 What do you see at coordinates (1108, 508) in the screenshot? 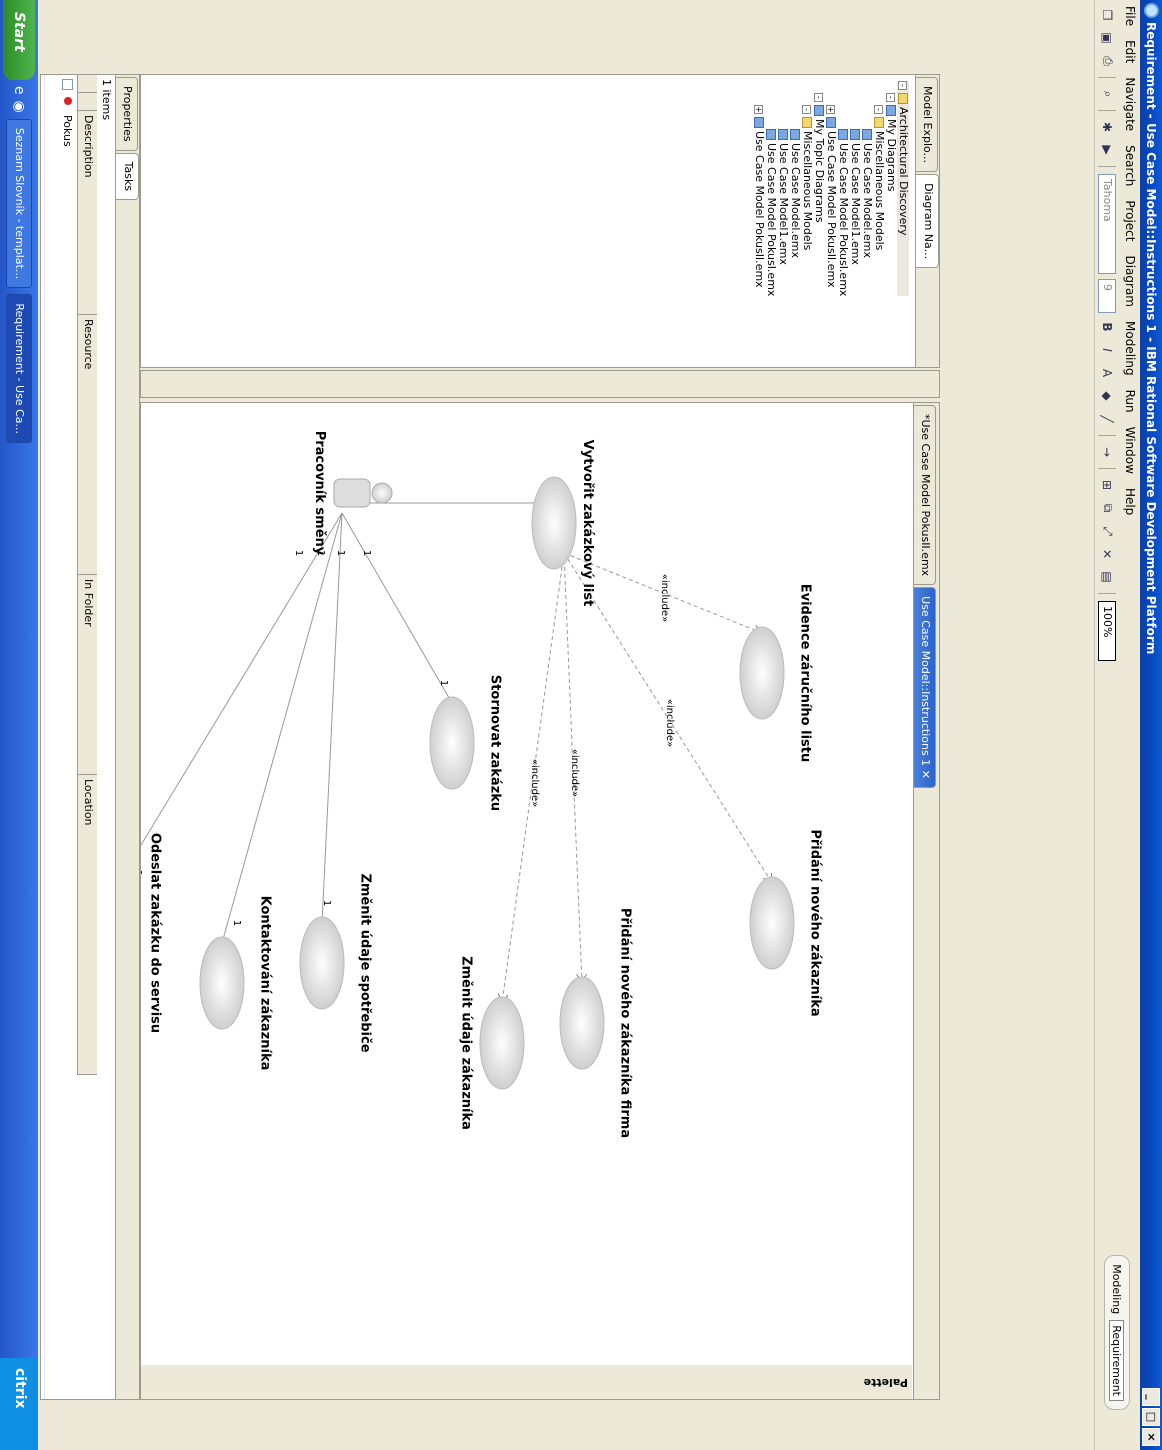
I see `layout-icon: ⧉` at bounding box center [1108, 508].